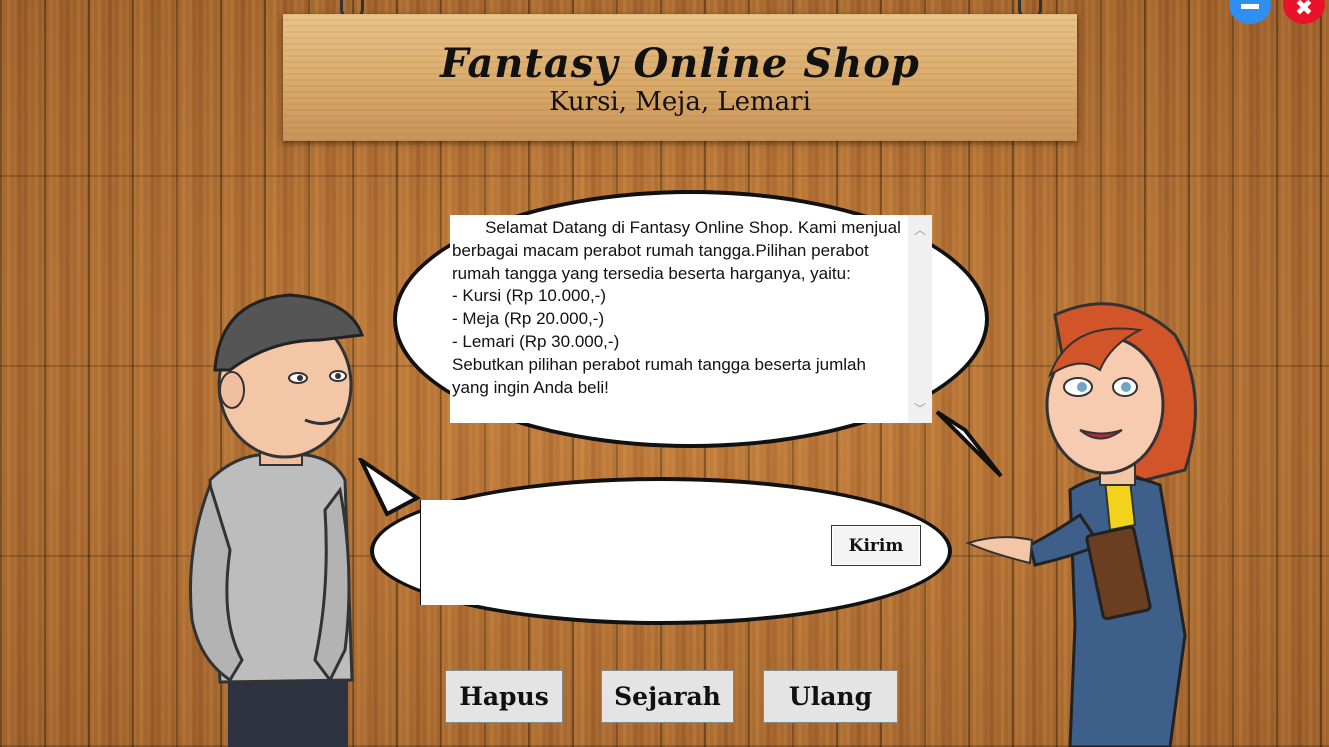  Describe the element at coordinates (504, 696) in the screenshot. I see `hapus-button: Hapus` at that location.